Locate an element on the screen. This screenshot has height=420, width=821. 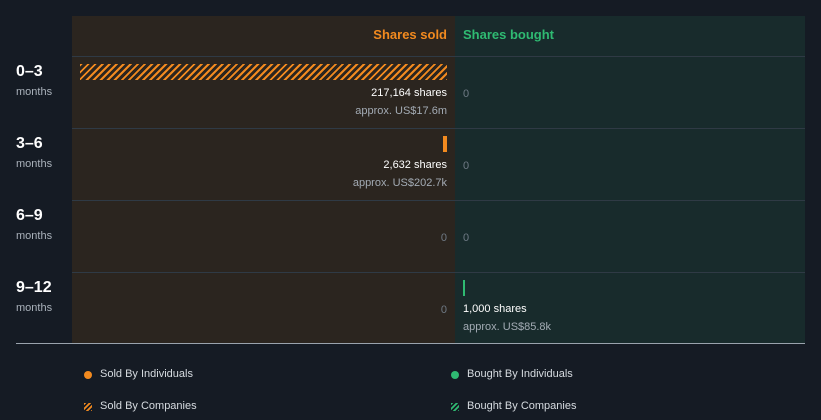
bought-bar is located at coordinates (464, 288).